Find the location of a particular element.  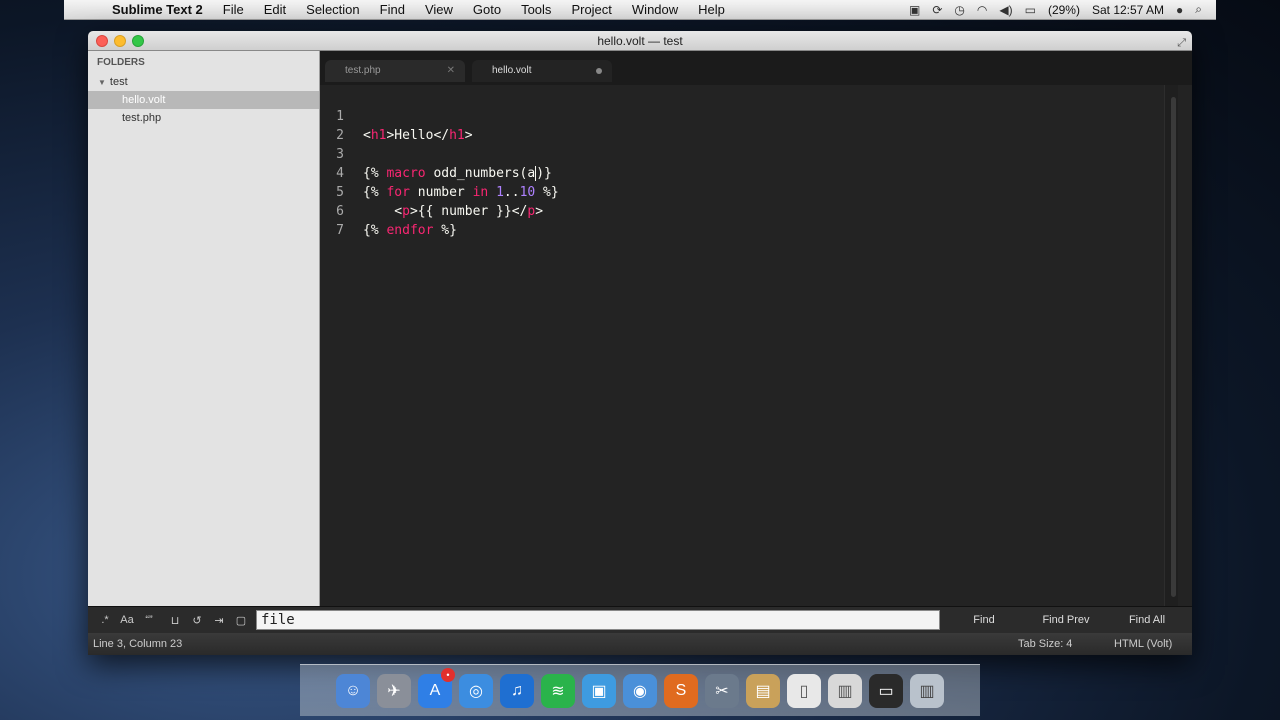

menu-find: Find is located at coordinates (392, 9).